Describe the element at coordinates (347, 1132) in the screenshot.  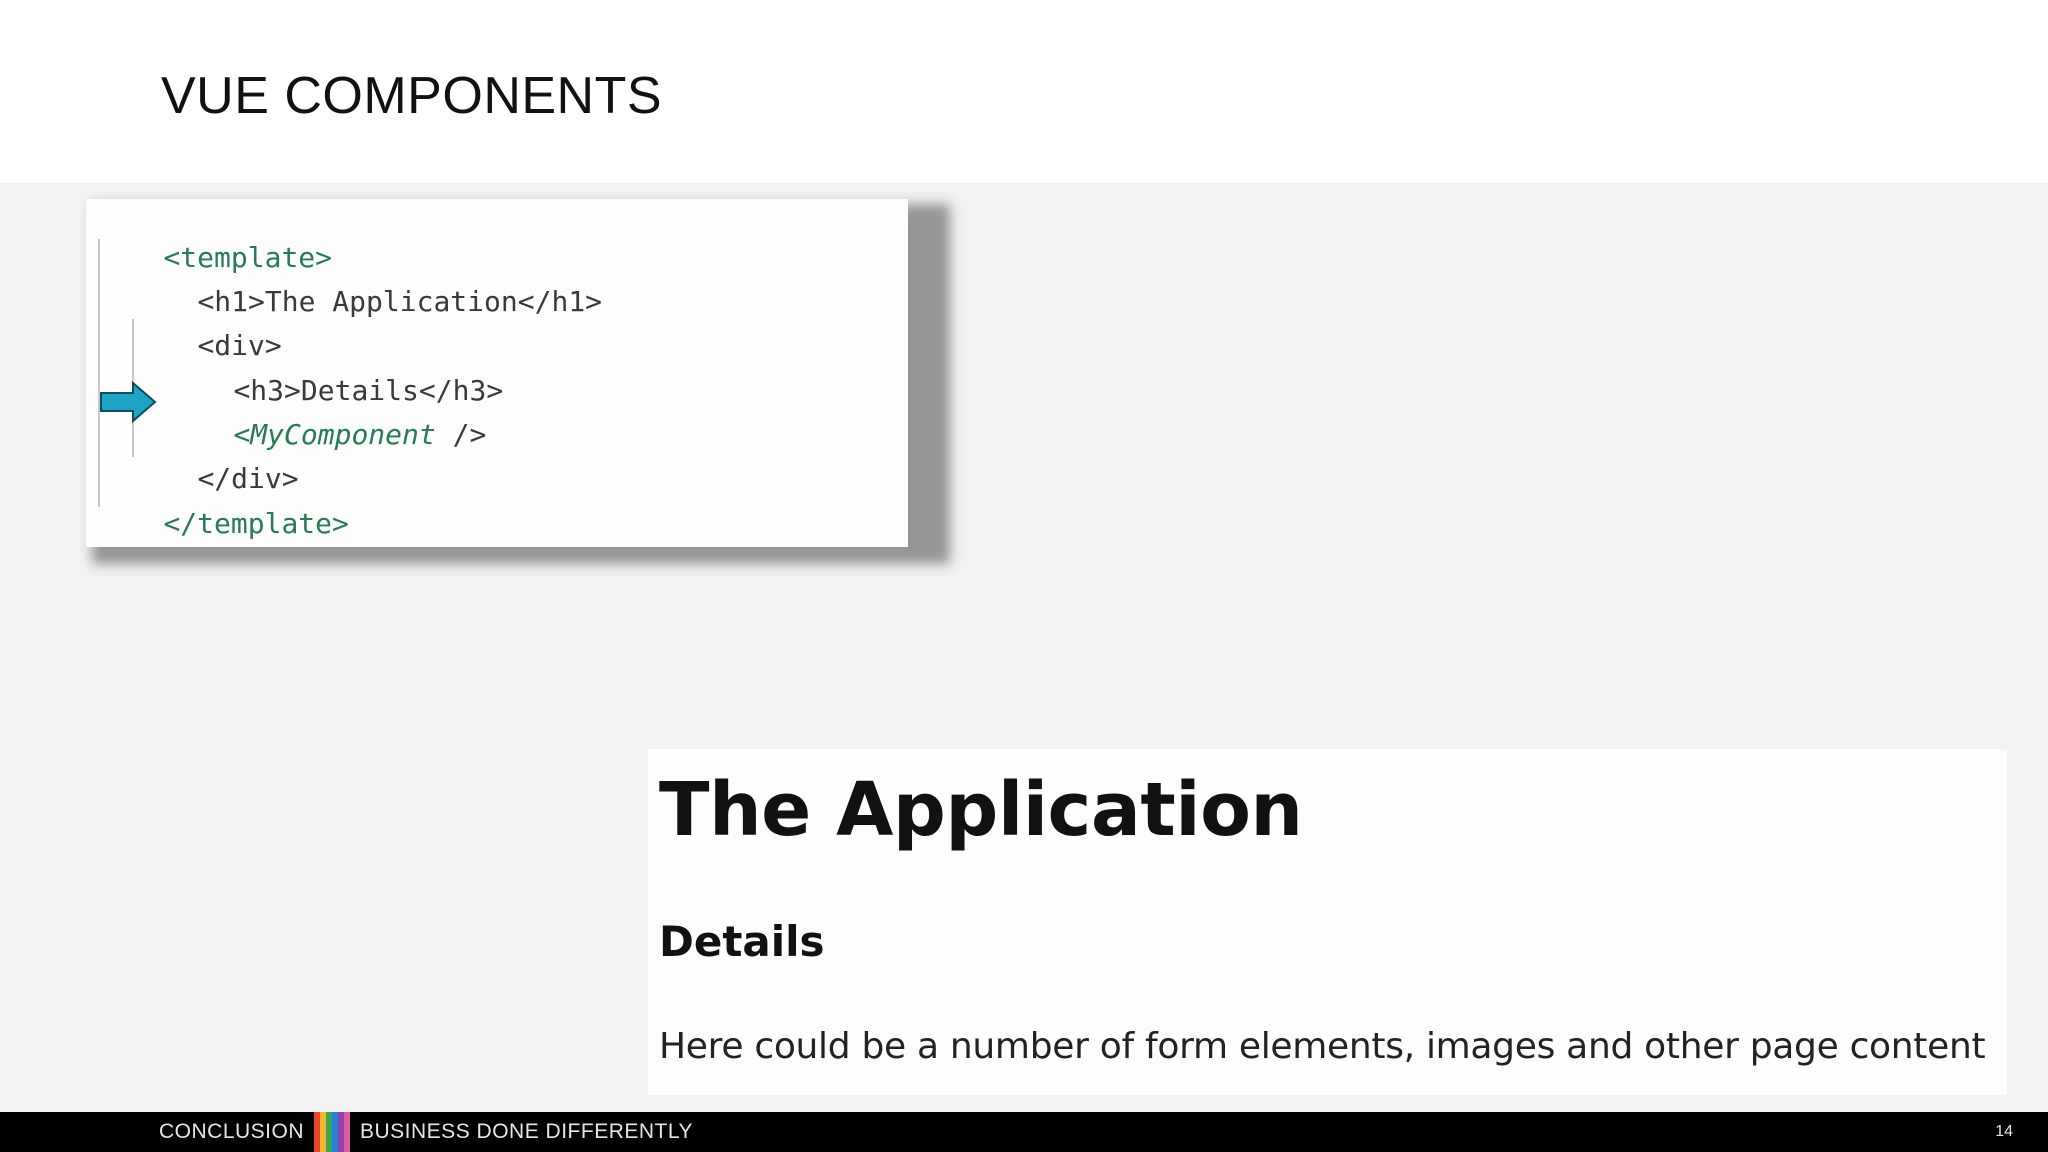
I see `brand-stripe` at that location.